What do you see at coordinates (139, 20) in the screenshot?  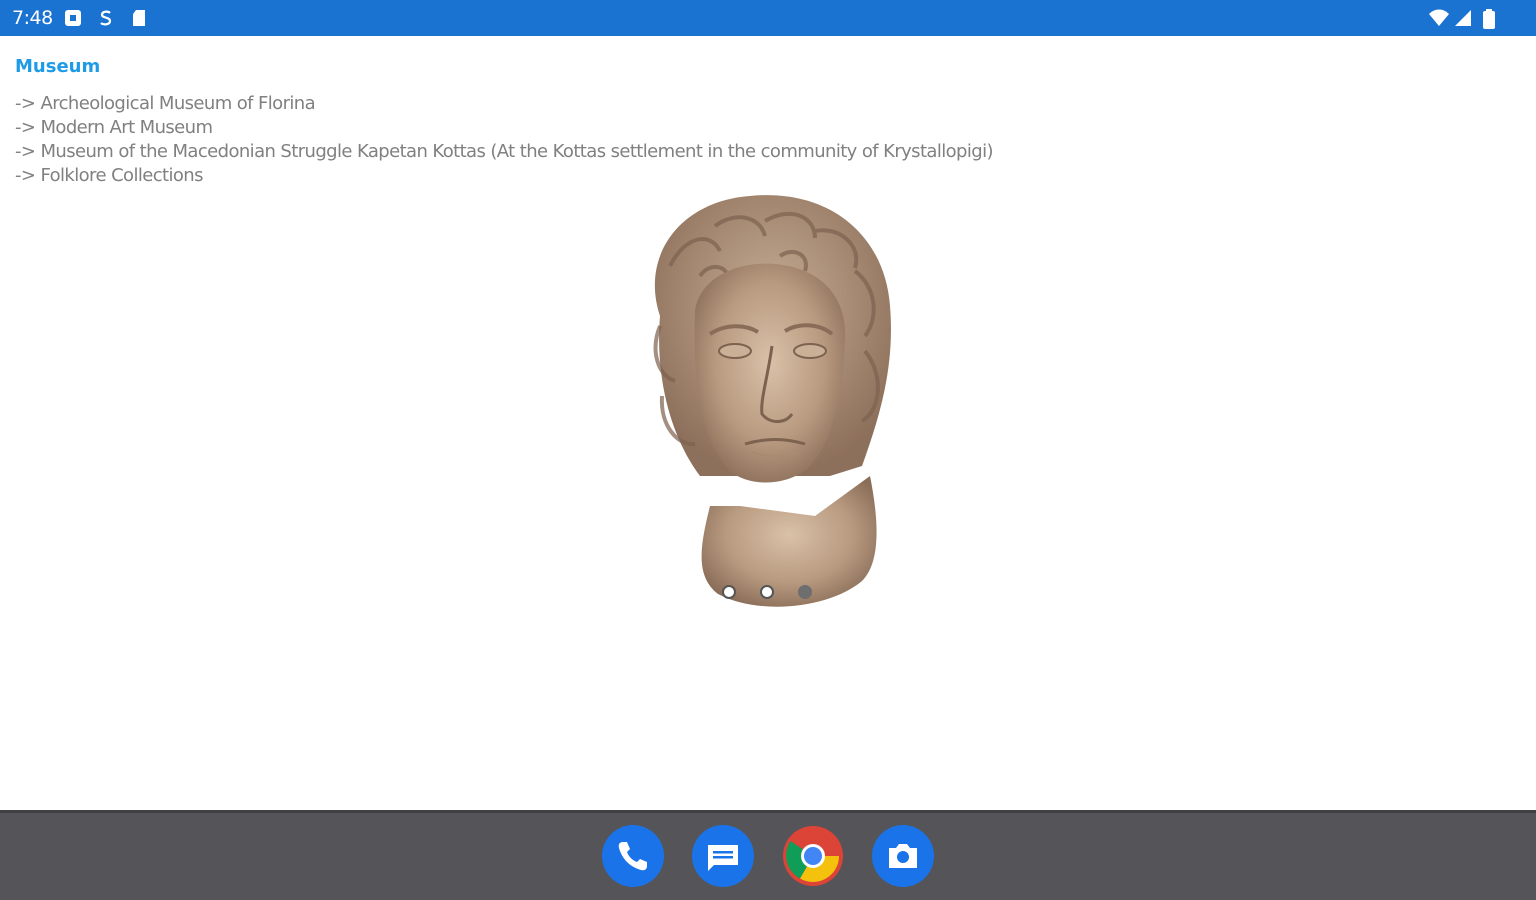 I see `sd-card-icon` at bounding box center [139, 20].